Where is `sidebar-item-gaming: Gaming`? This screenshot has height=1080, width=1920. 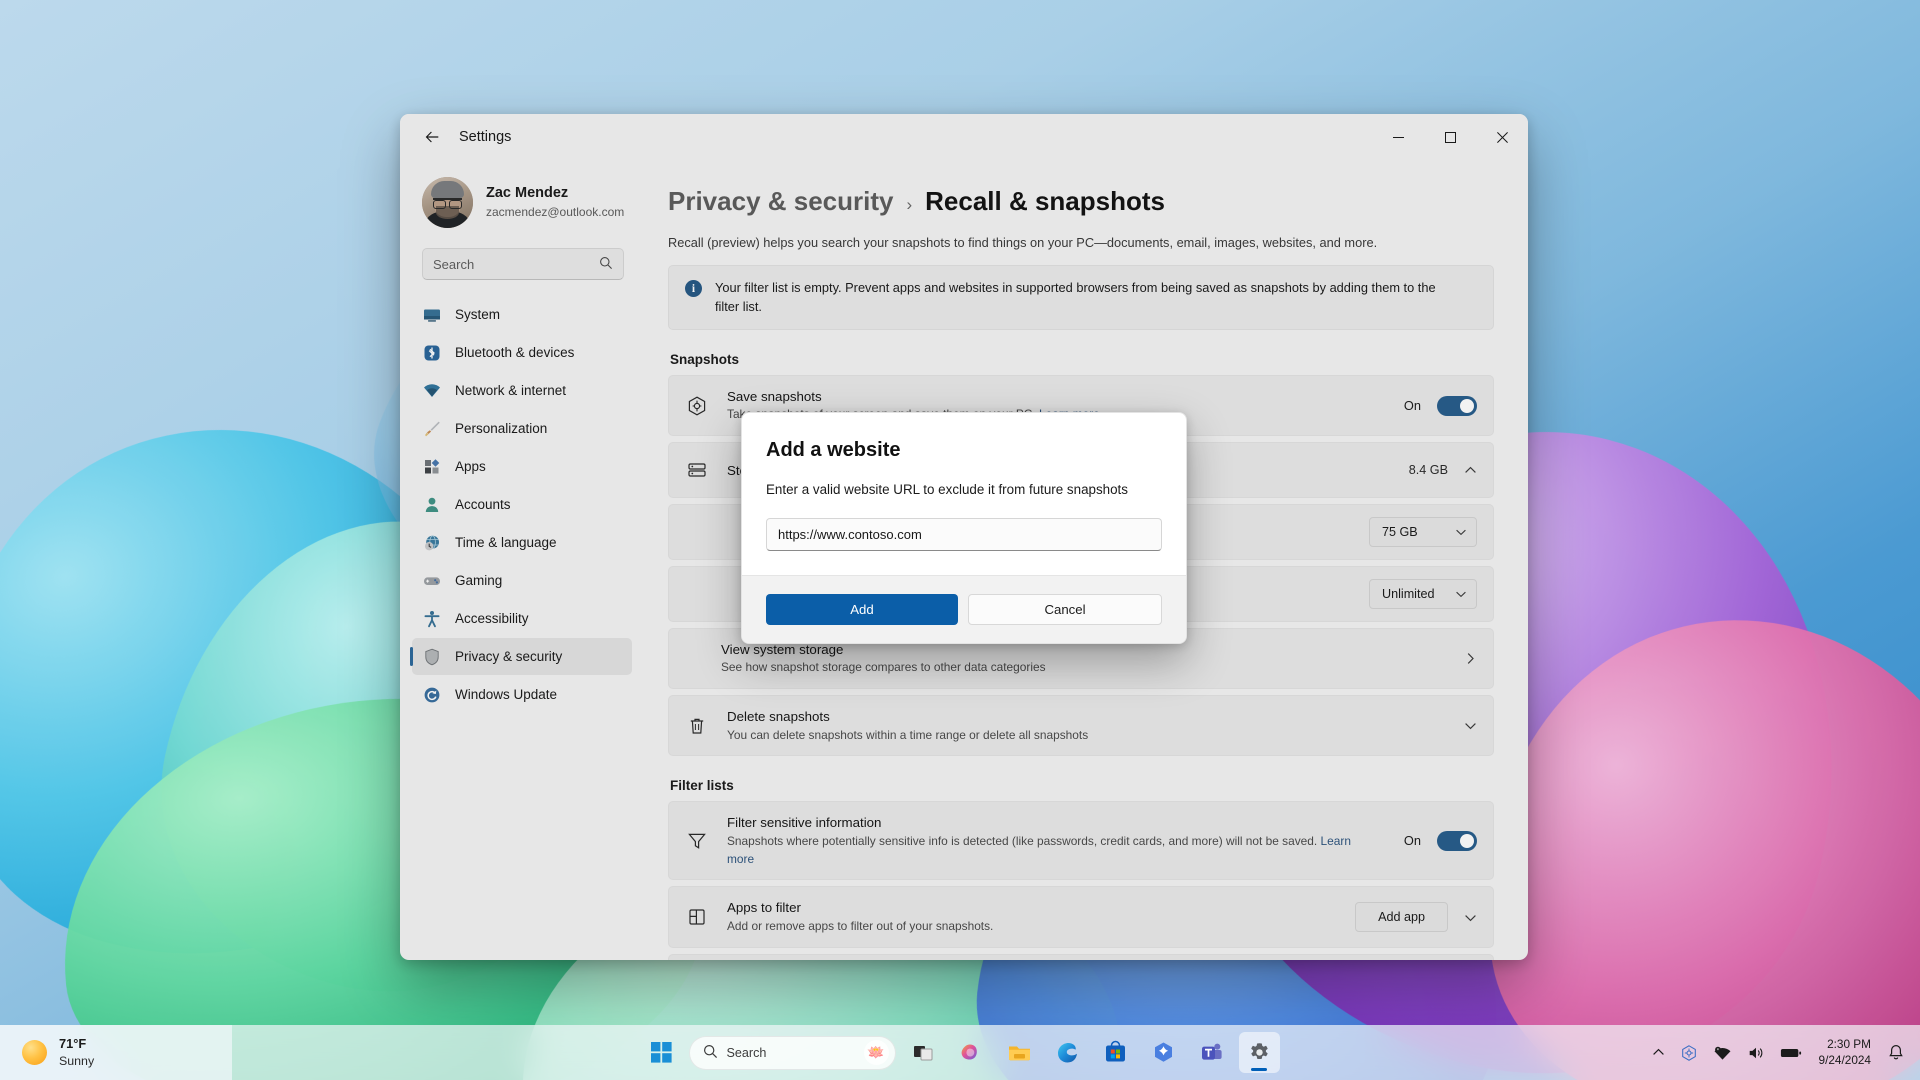
sidebar-item-gaming: Gaming is located at coordinates (522, 580).